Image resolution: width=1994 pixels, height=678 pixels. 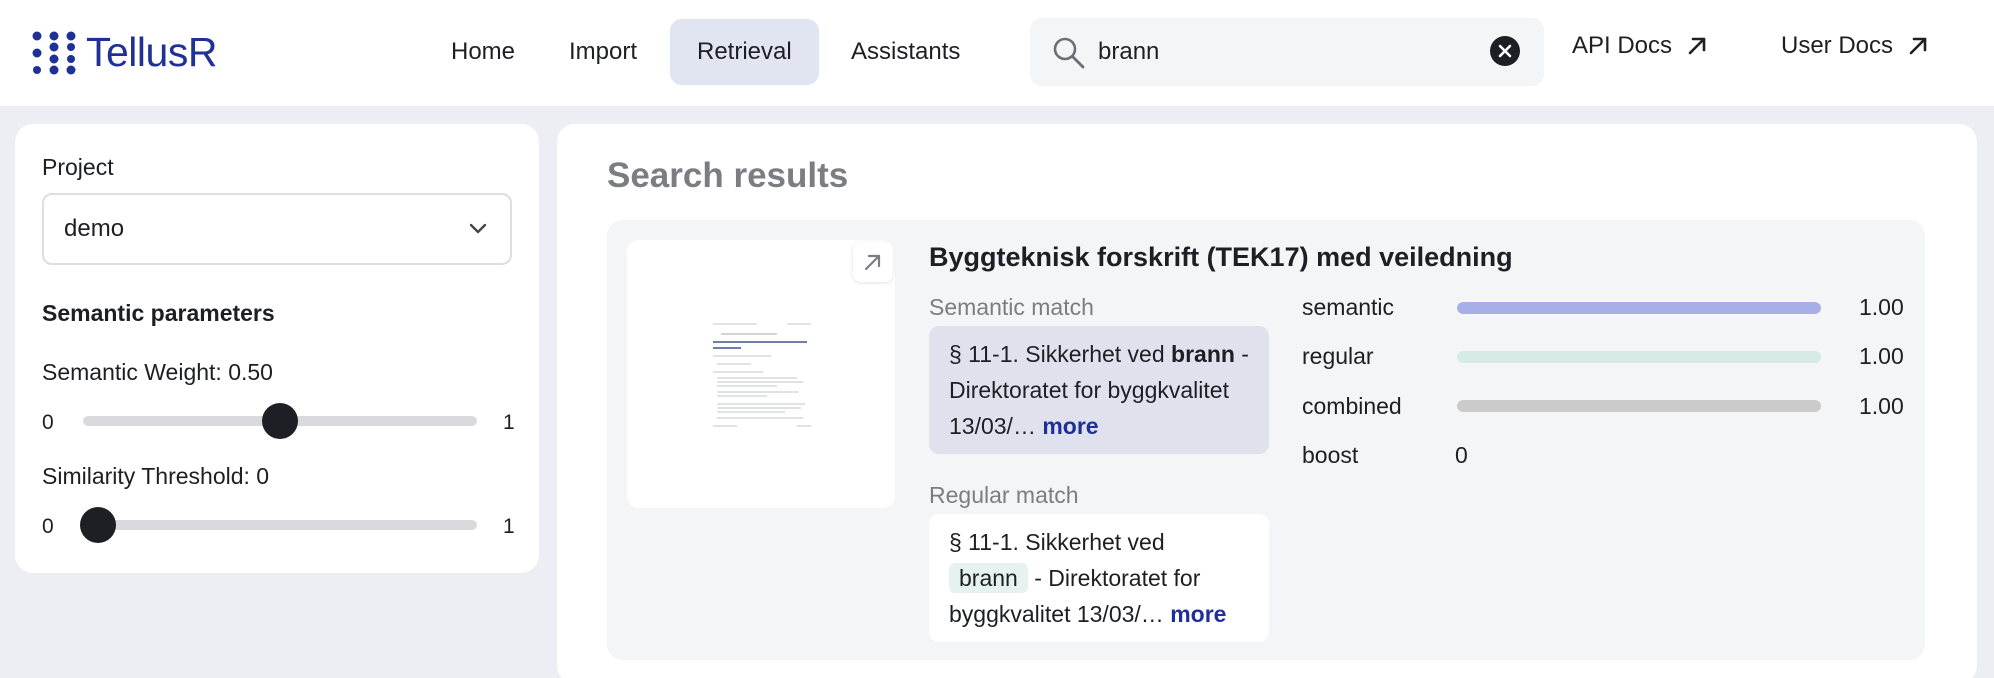 What do you see at coordinates (157, 372) in the screenshot?
I see `semantic-weight-label: Semantic Weight: 0.50` at bounding box center [157, 372].